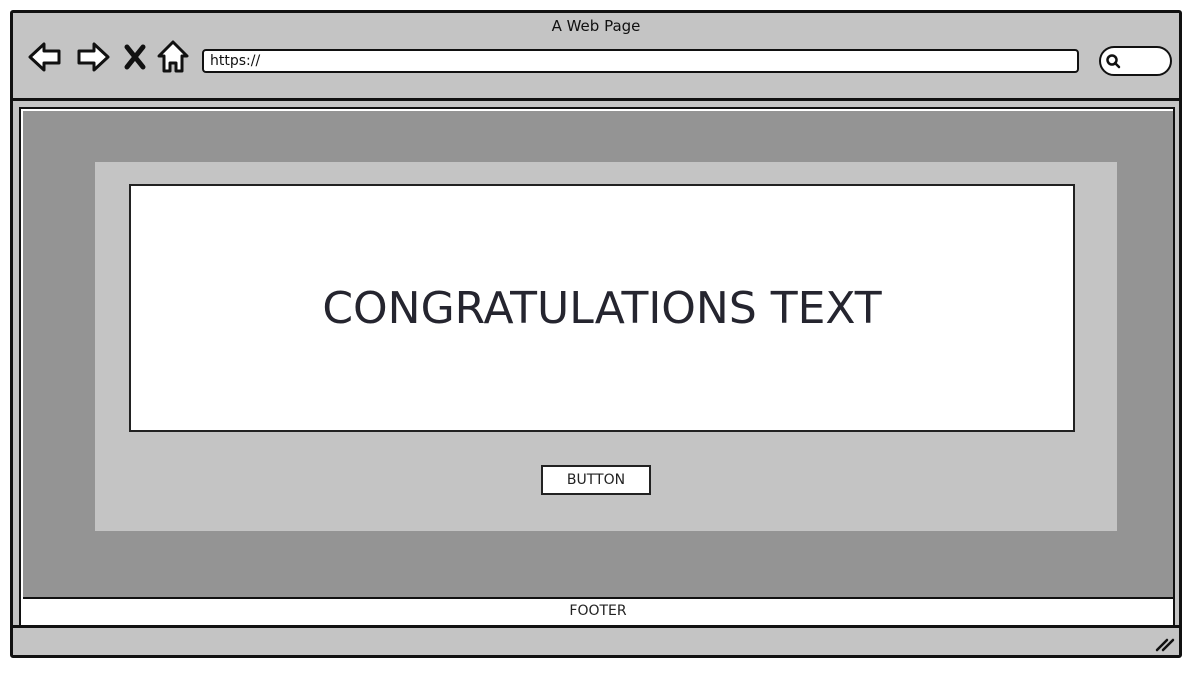  Describe the element at coordinates (1113, 61) in the screenshot. I see `search-icon` at that location.